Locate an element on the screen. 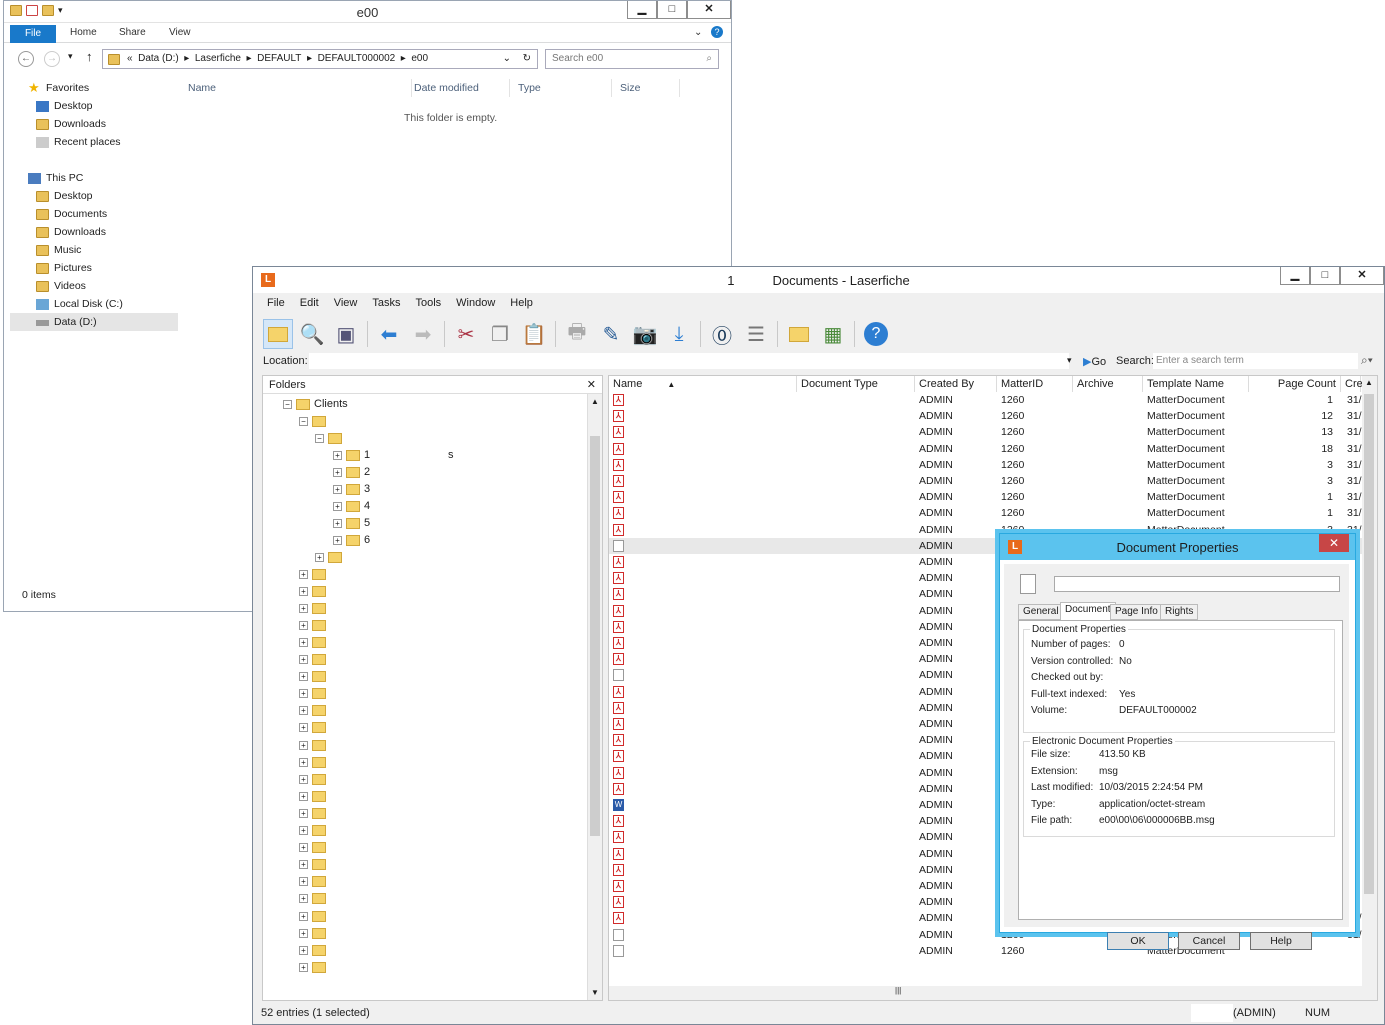  menu-edit: Edit is located at coordinates (309, 303).